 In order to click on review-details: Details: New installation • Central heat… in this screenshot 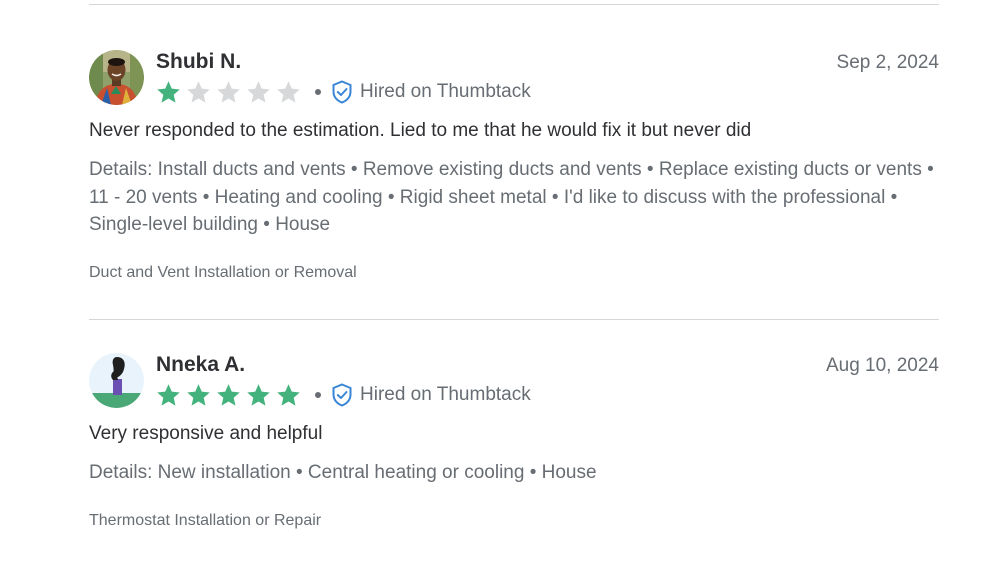, I will do `click(343, 472)`.